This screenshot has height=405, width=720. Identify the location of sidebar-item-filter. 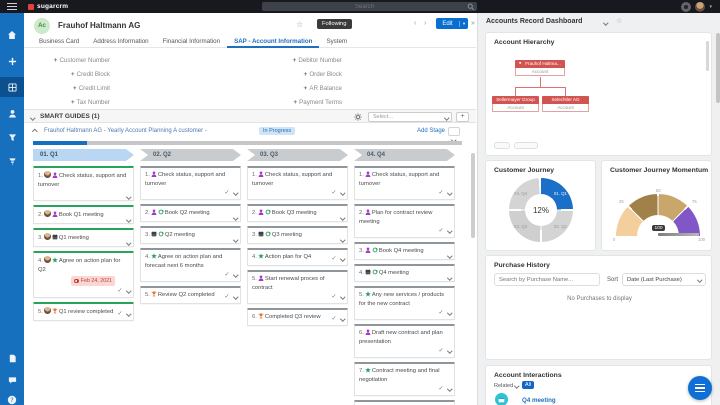
(12, 137).